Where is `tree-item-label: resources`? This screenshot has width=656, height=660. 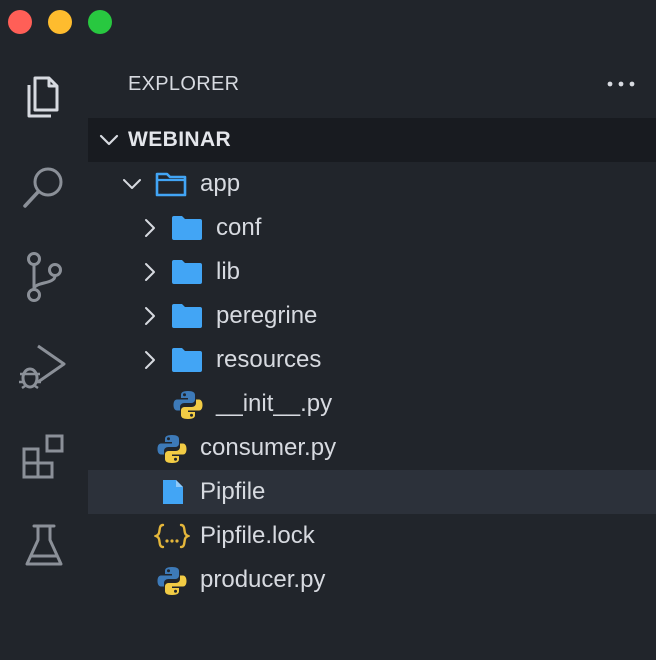 tree-item-label: resources is located at coordinates (269, 359).